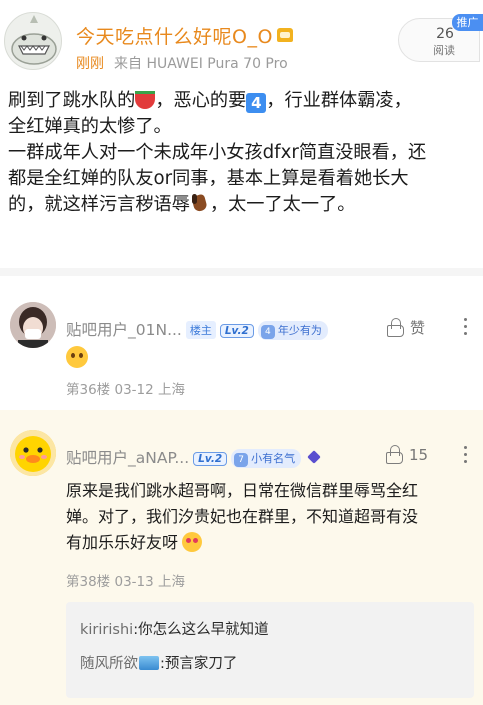 This screenshot has height=705, width=483. I want to click on comment-date: 03-13, so click(134, 582).